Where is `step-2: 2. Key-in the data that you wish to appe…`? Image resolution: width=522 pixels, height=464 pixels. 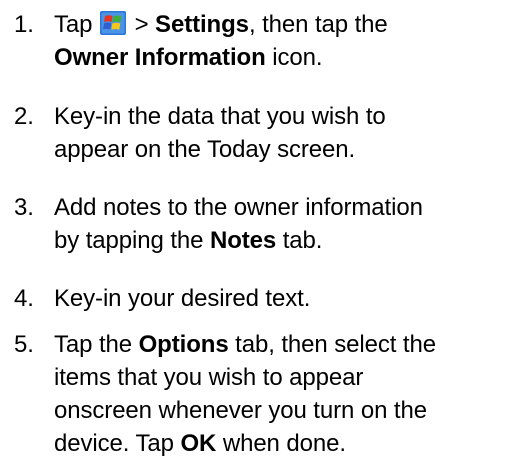
step-2: 2. Key-in the data that you wish to appe… is located at coordinates (200, 133).